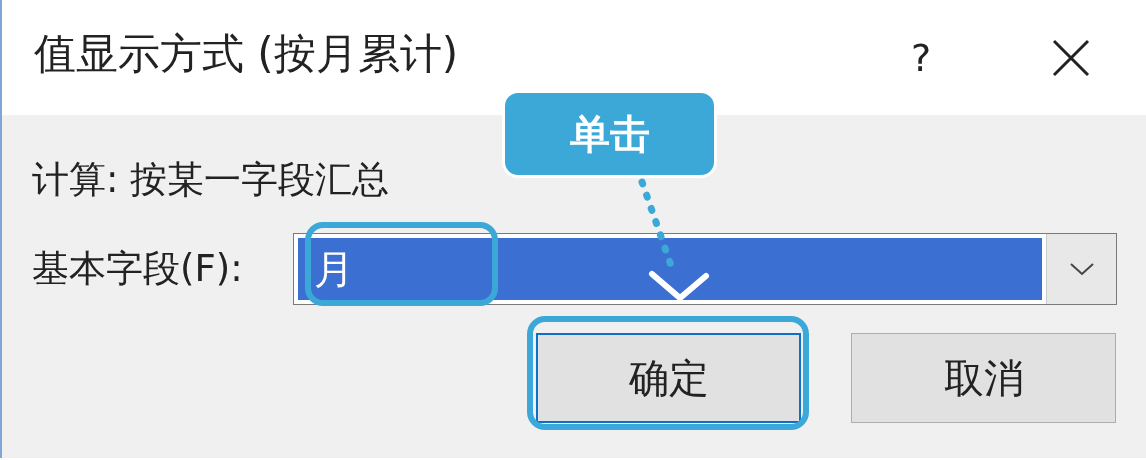 The height and width of the screenshot is (460, 1146). What do you see at coordinates (247, 53) in the screenshot?
I see `window-title: 值显示方式 (按月累计)` at bounding box center [247, 53].